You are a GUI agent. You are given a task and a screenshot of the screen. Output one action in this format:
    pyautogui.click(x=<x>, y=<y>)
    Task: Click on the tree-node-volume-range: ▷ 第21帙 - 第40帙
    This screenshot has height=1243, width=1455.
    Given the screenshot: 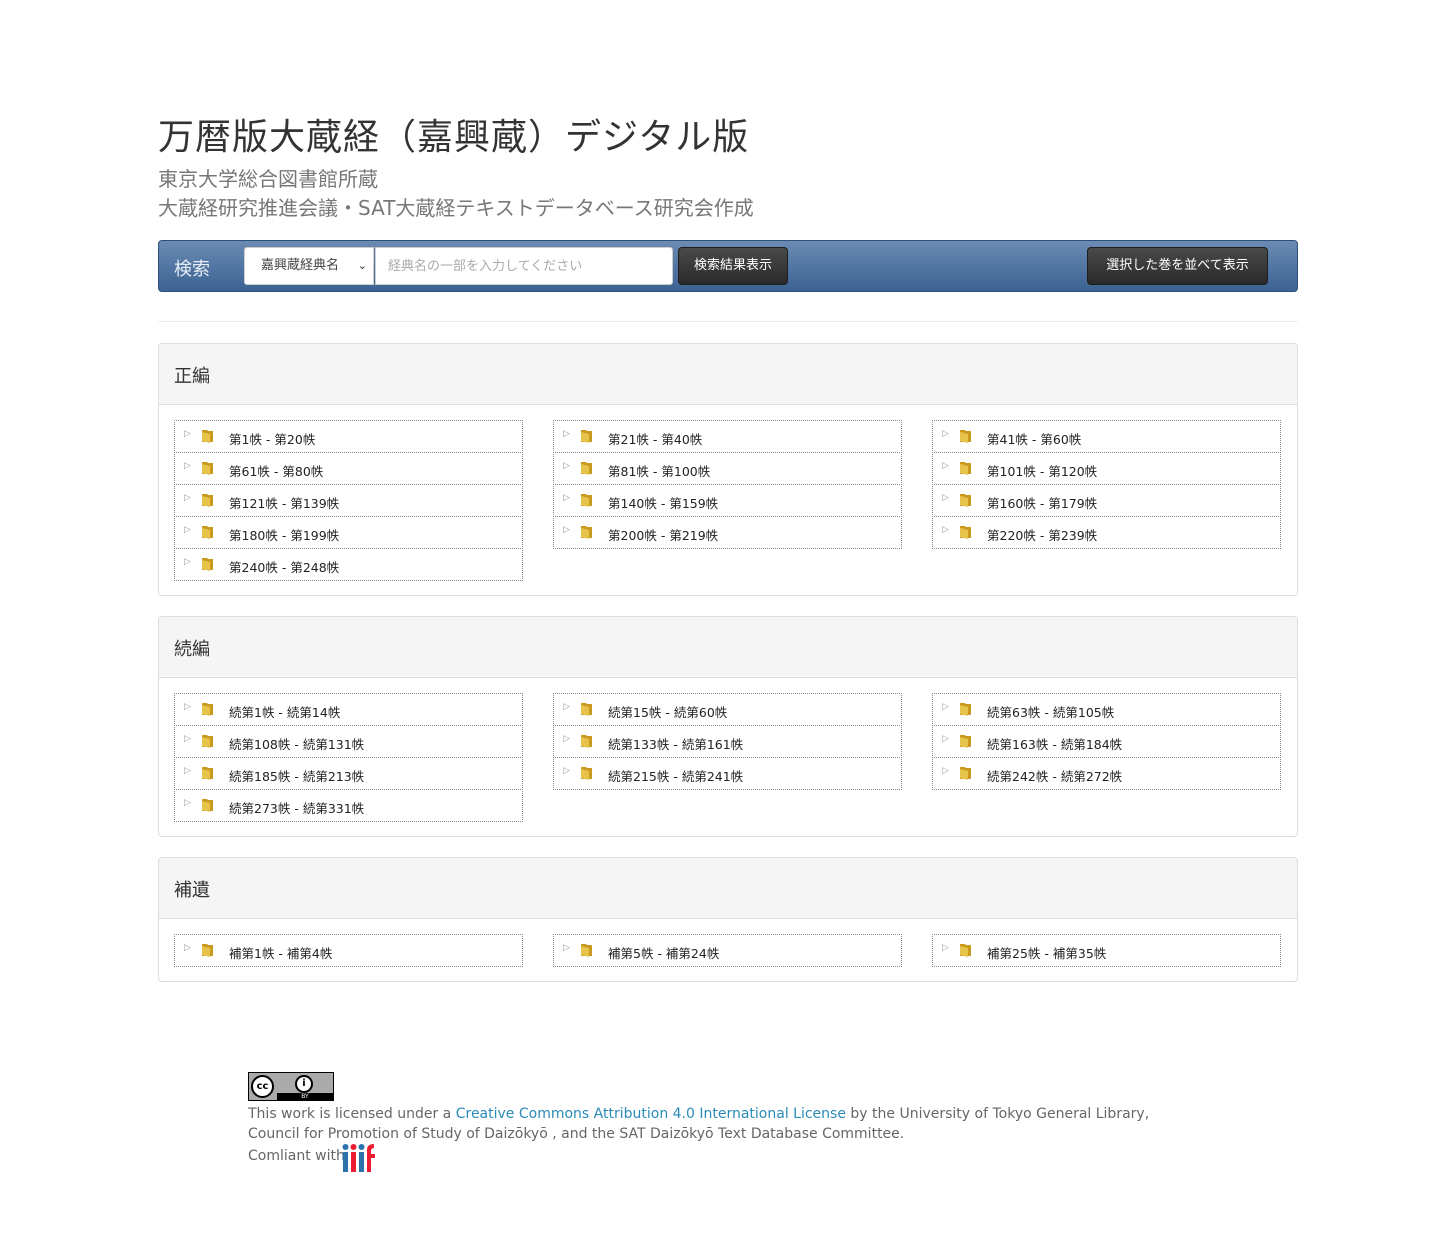 What is the action you would take?
    pyautogui.click(x=727, y=436)
    